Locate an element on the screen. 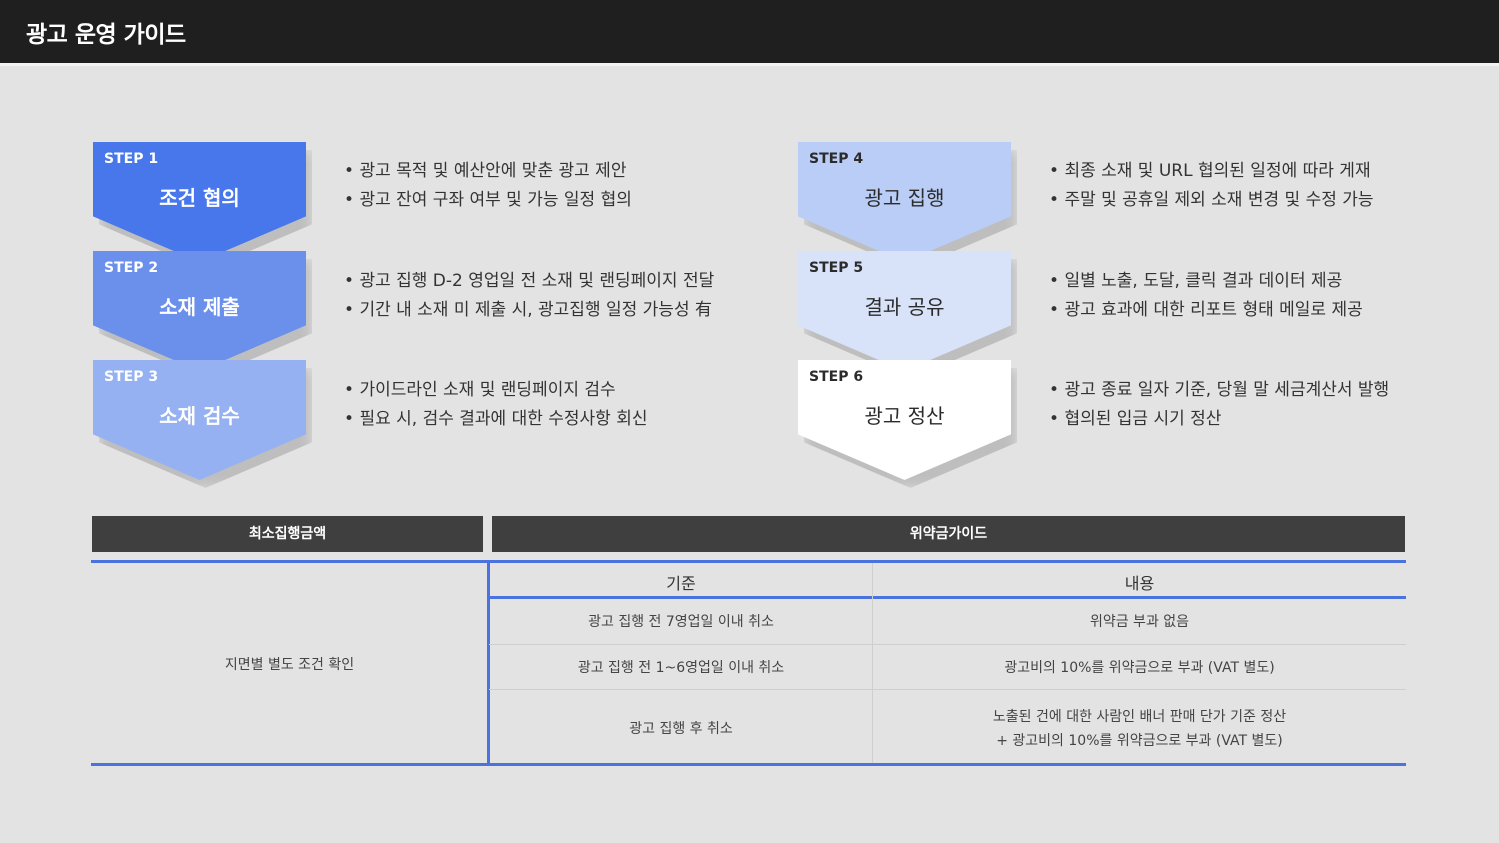 The image size is (1499, 843). step-number: STEP 3 is located at coordinates (131, 377).